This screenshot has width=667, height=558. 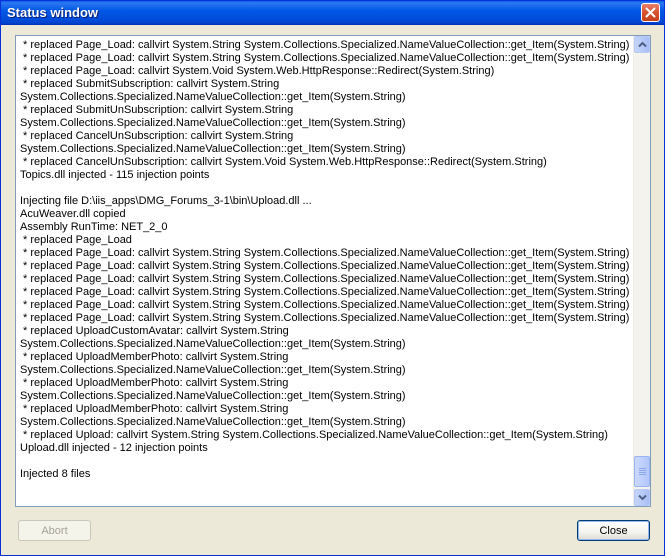 I want to click on scroll-down-button, so click(x=642, y=497).